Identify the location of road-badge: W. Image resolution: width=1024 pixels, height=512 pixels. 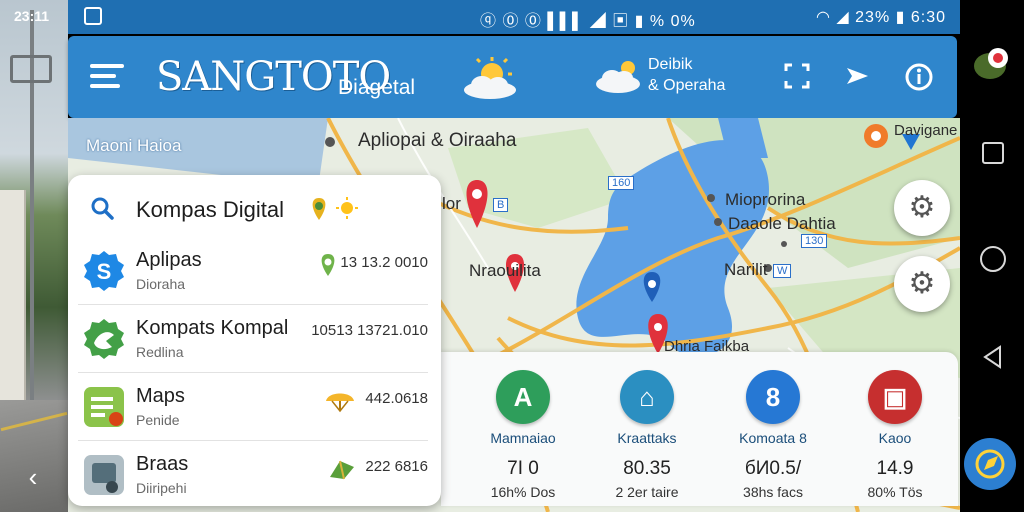
(782, 271).